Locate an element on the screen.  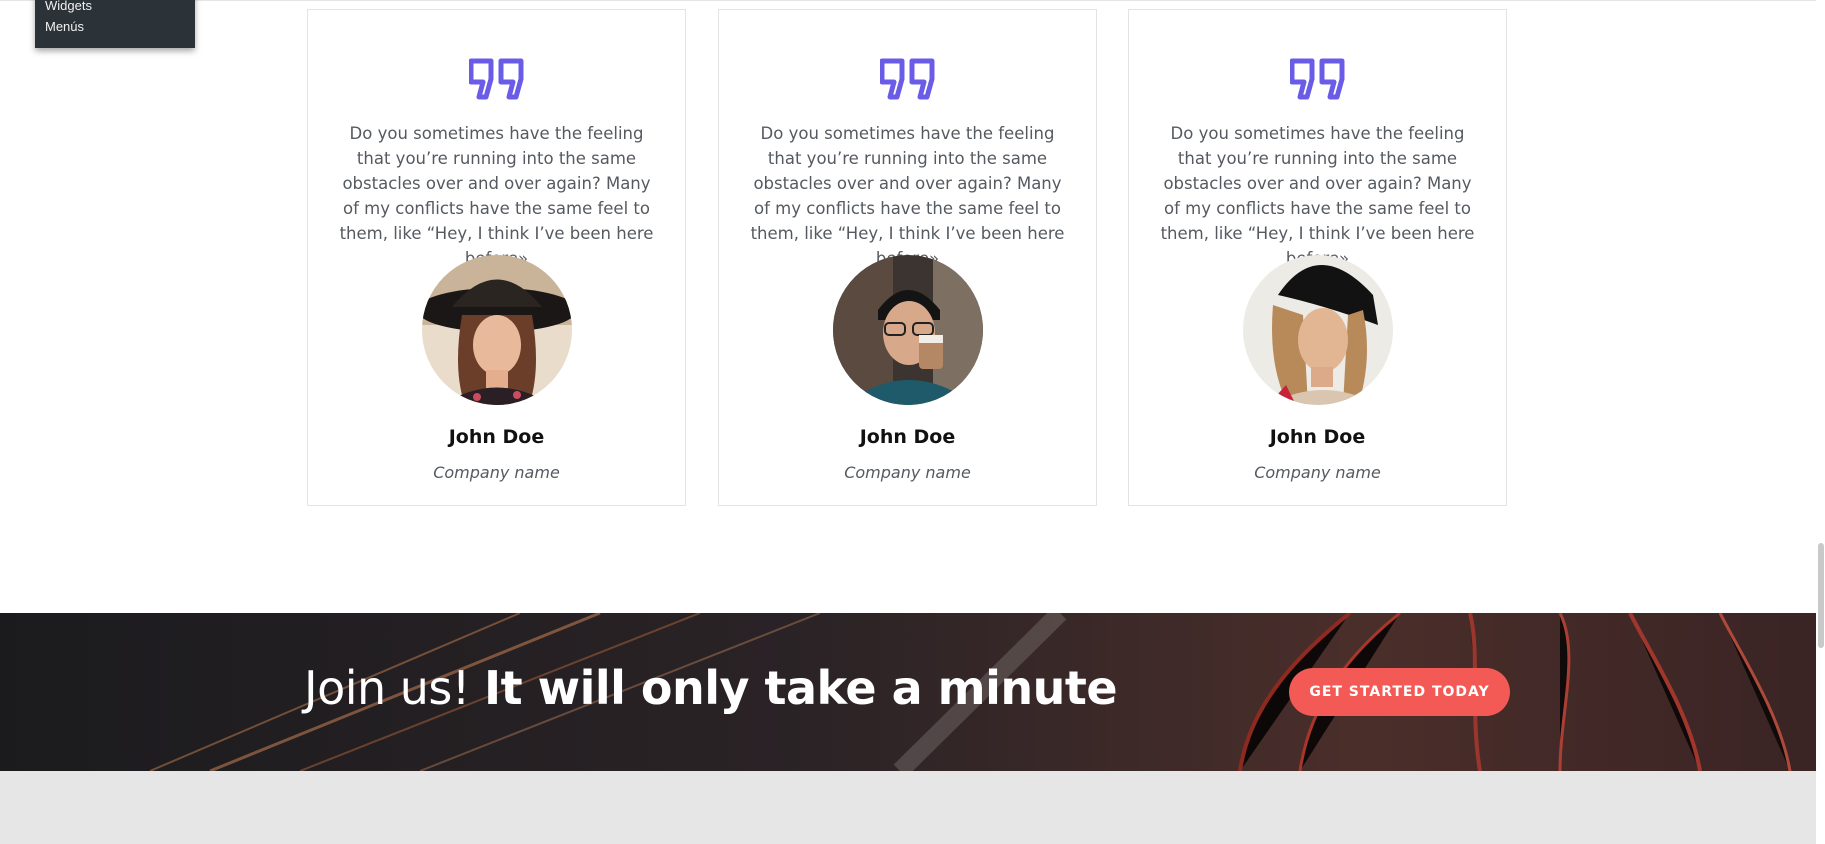
cta-headline-light: Join us! is located at coordinates (394, 688).